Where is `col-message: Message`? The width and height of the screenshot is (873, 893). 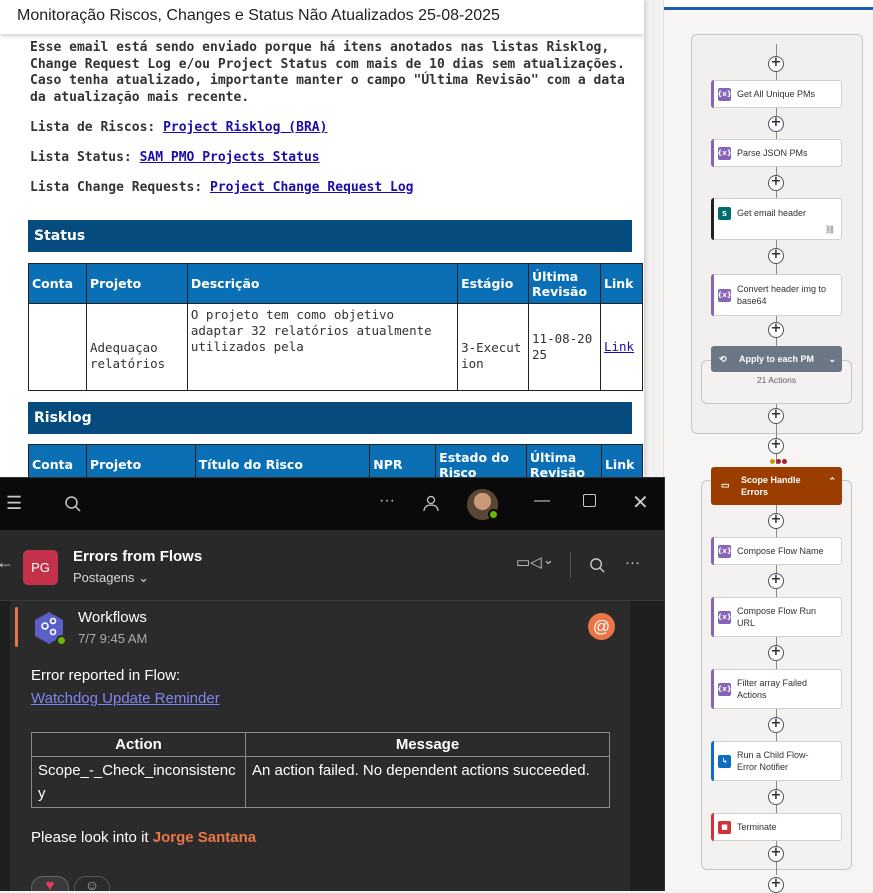 col-message: Message is located at coordinates (427, 744).